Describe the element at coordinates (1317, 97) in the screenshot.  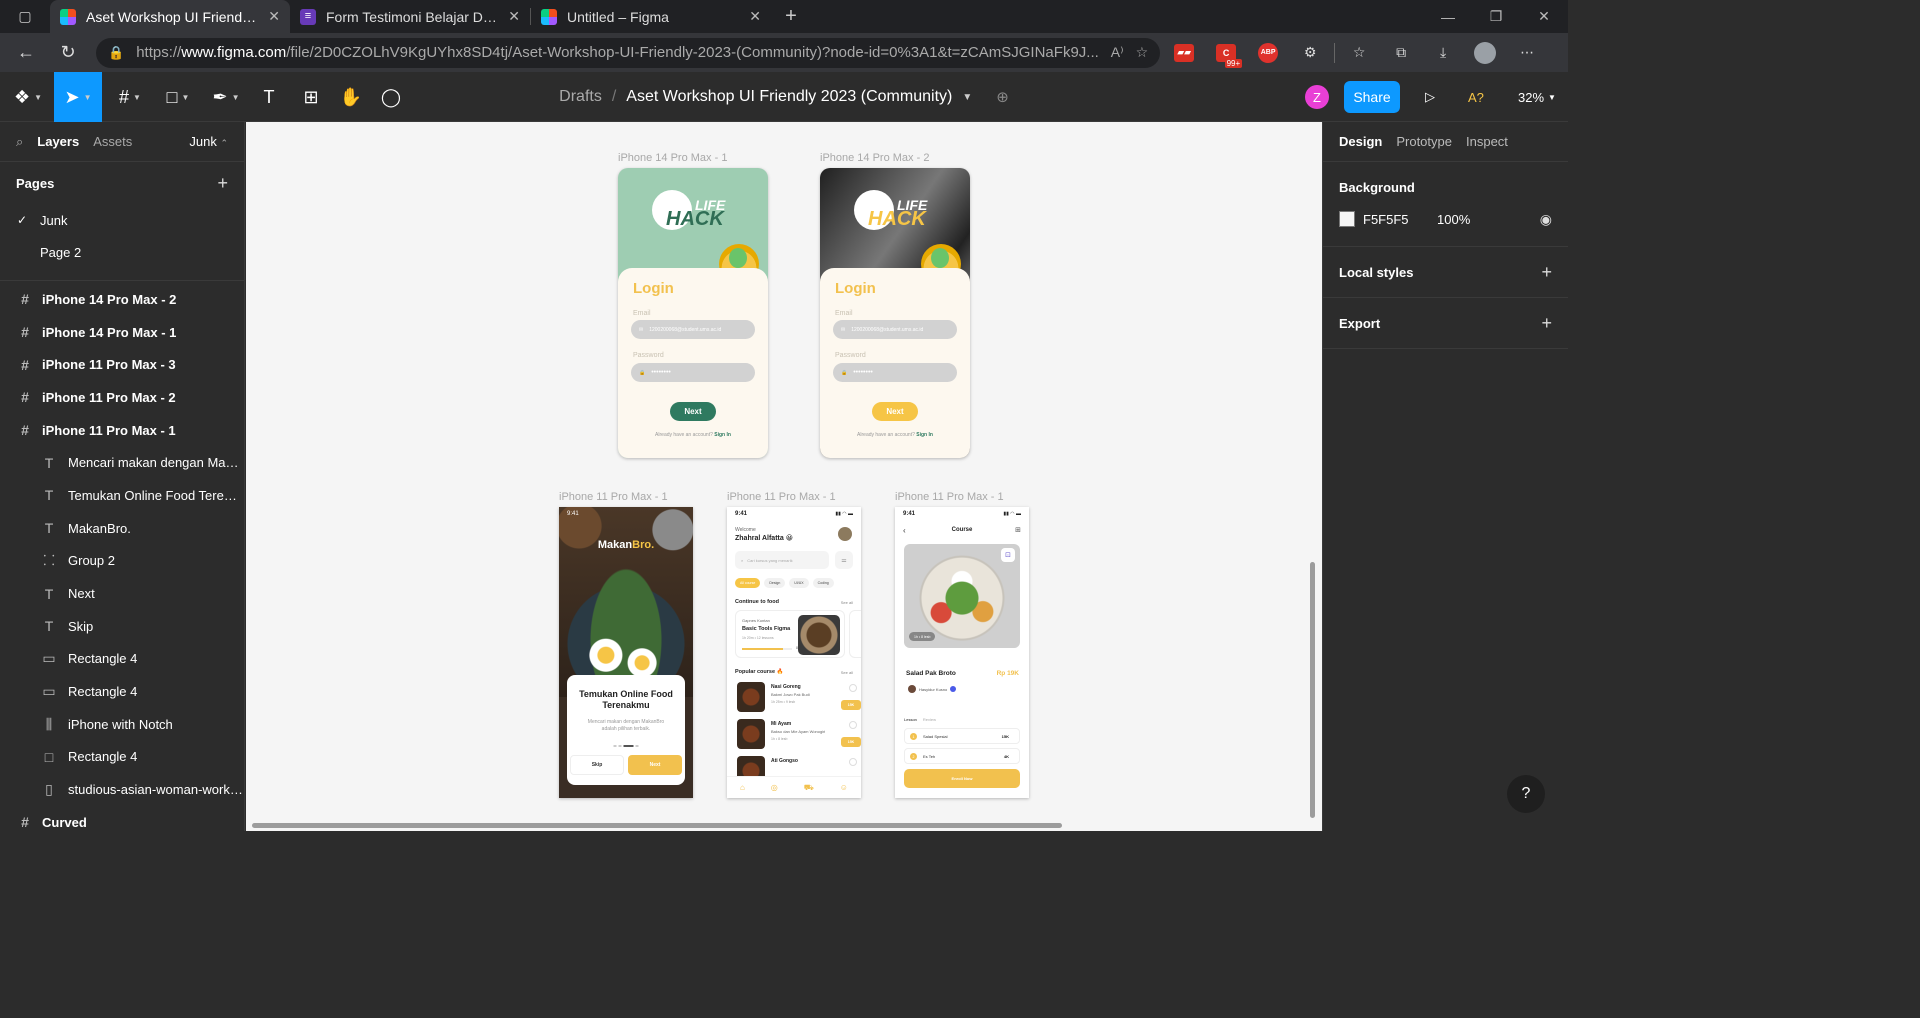
I see `user-avatar: Z` at that location.